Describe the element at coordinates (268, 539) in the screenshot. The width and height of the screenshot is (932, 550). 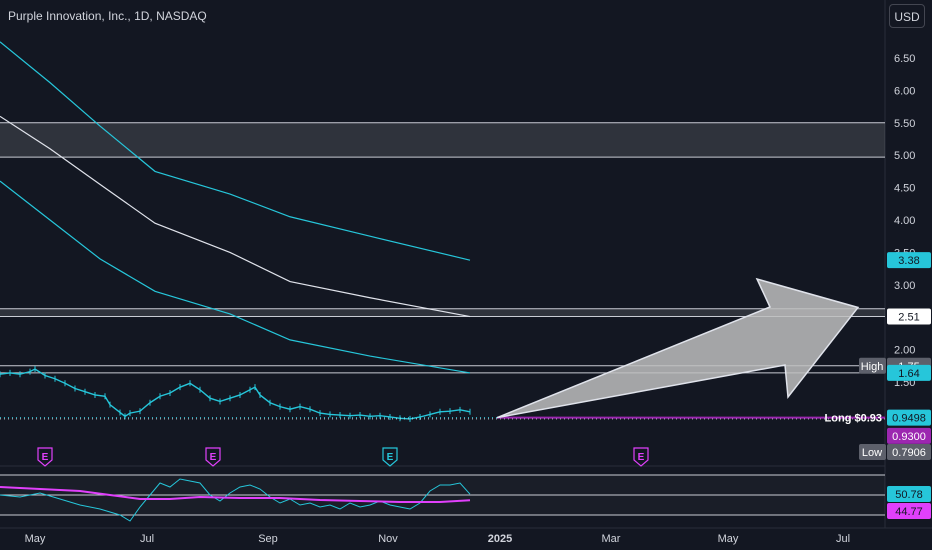
I see `x-tick-label: Sep` at that location.